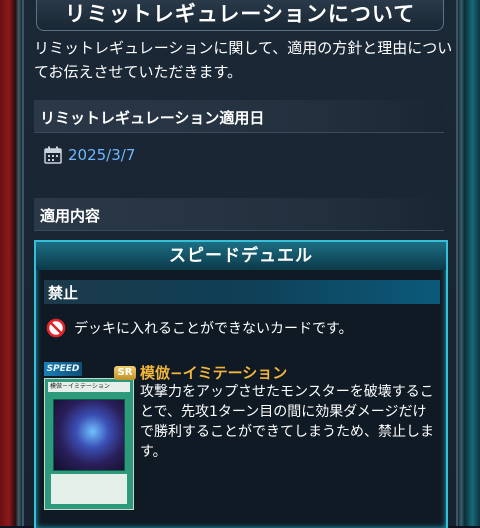  Describe the element at coordinates (239, 214) in the screenshot. I see `contents-heading: 適用内容` at that location.